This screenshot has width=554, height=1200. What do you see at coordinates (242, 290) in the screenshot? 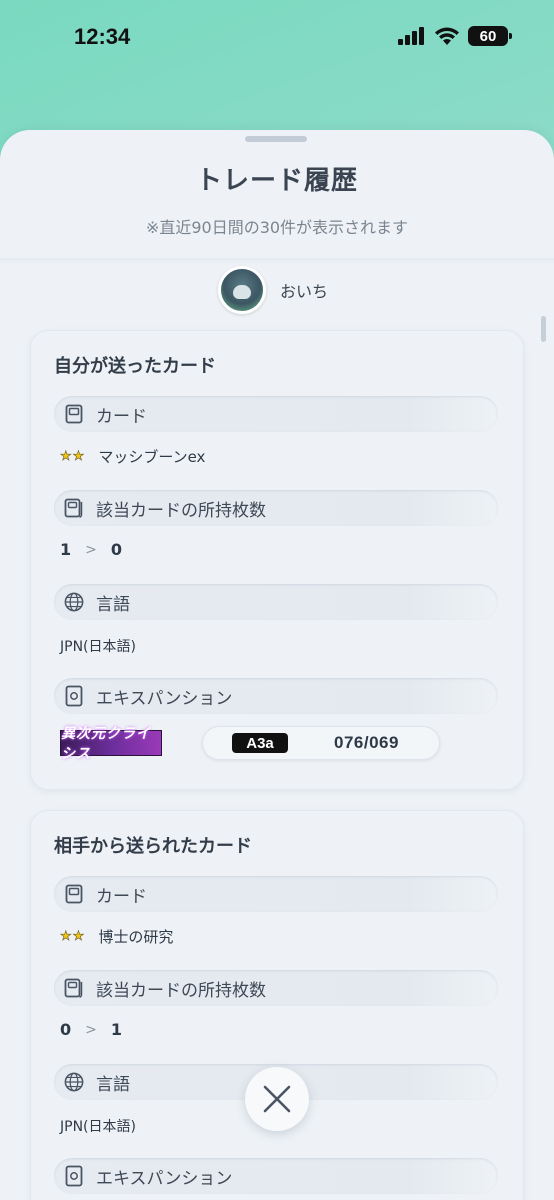
I see `avatar` at bounding box center [242, 290].